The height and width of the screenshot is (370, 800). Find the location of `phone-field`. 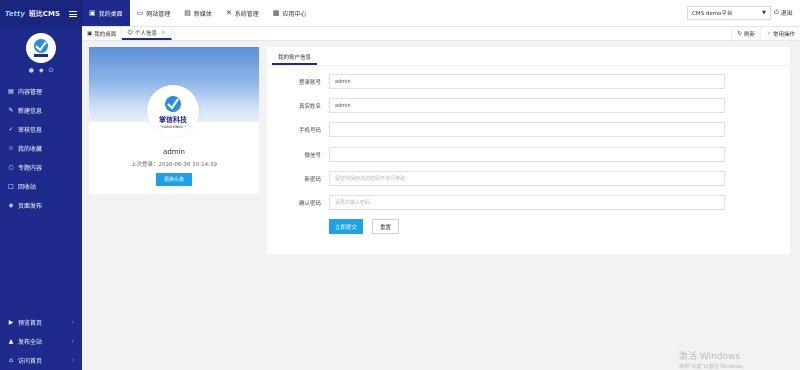

phone-field is located at coordinates (527, 129).